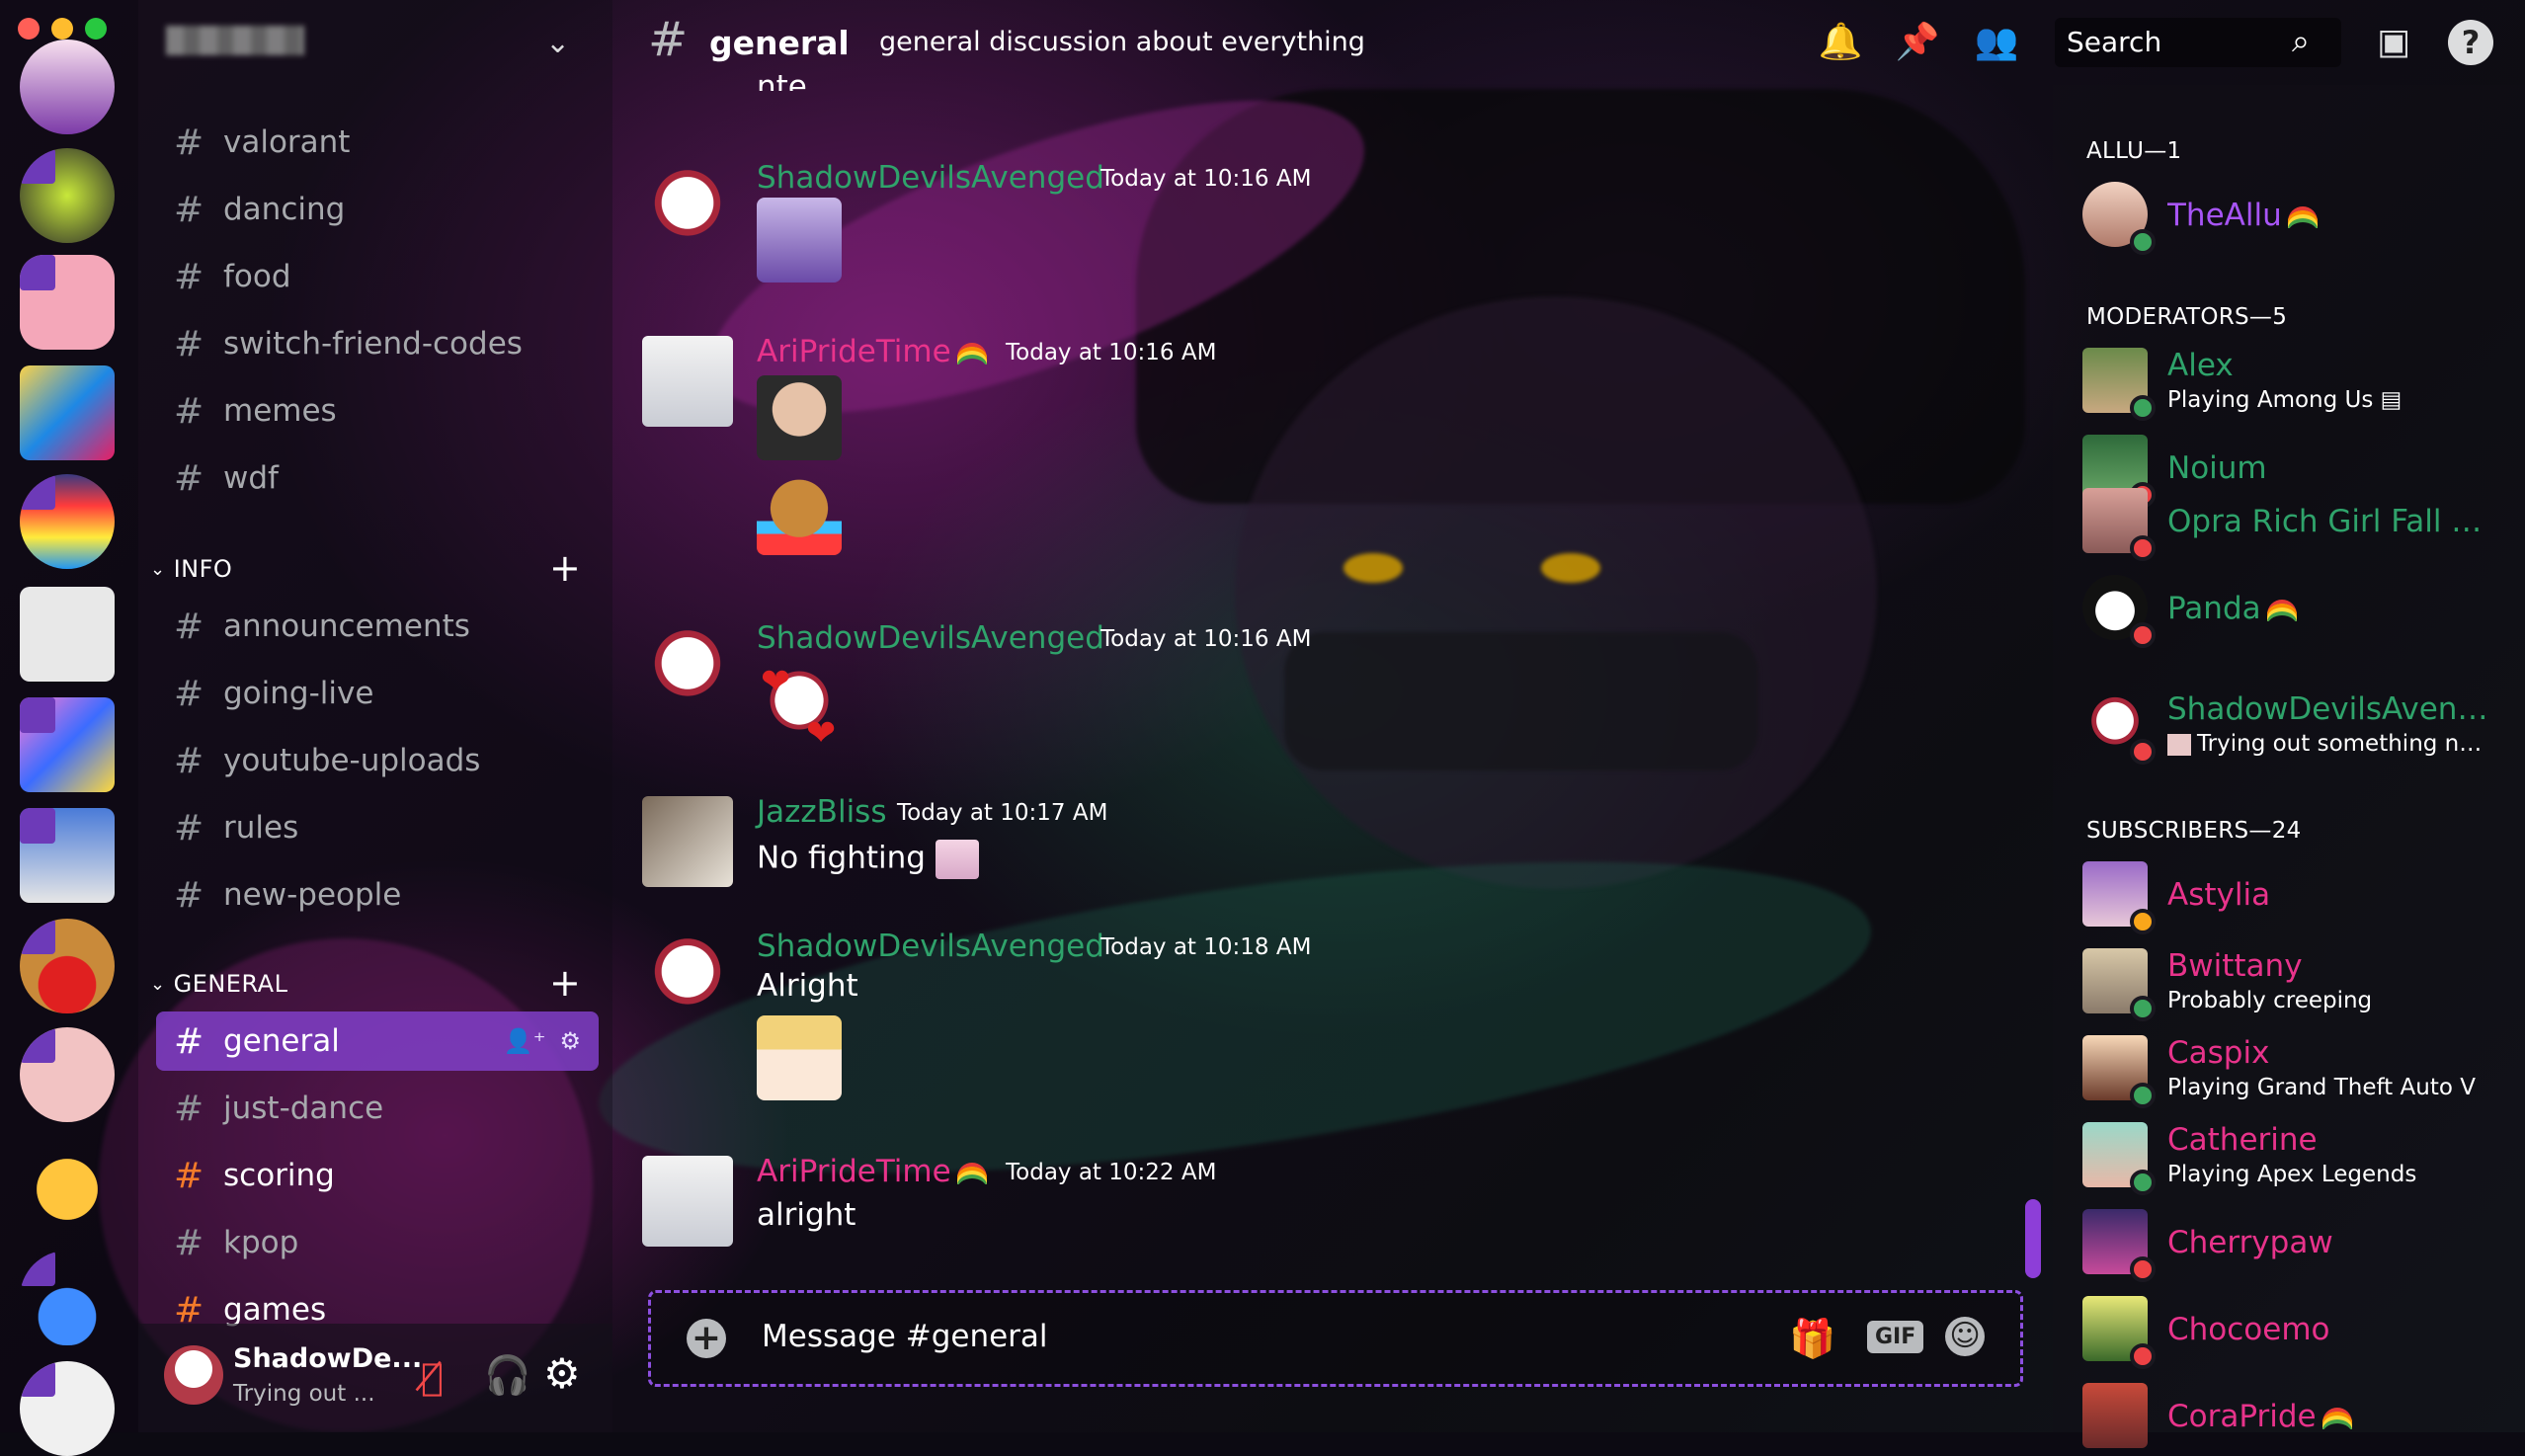 The width and height of the screenshot is (2525, 1456). Describe the element at coordinates (1917, 42) in the screenshot. I see `pin-icon: 📌` at that location.